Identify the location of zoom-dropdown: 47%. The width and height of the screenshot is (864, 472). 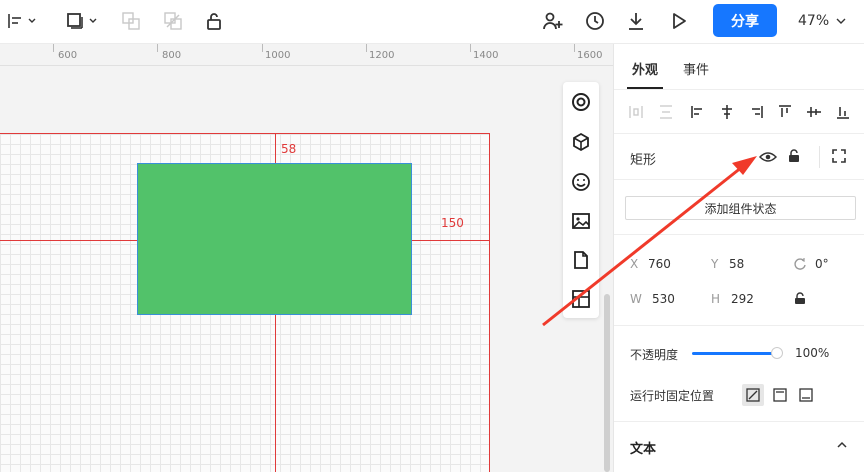
(822, 21).